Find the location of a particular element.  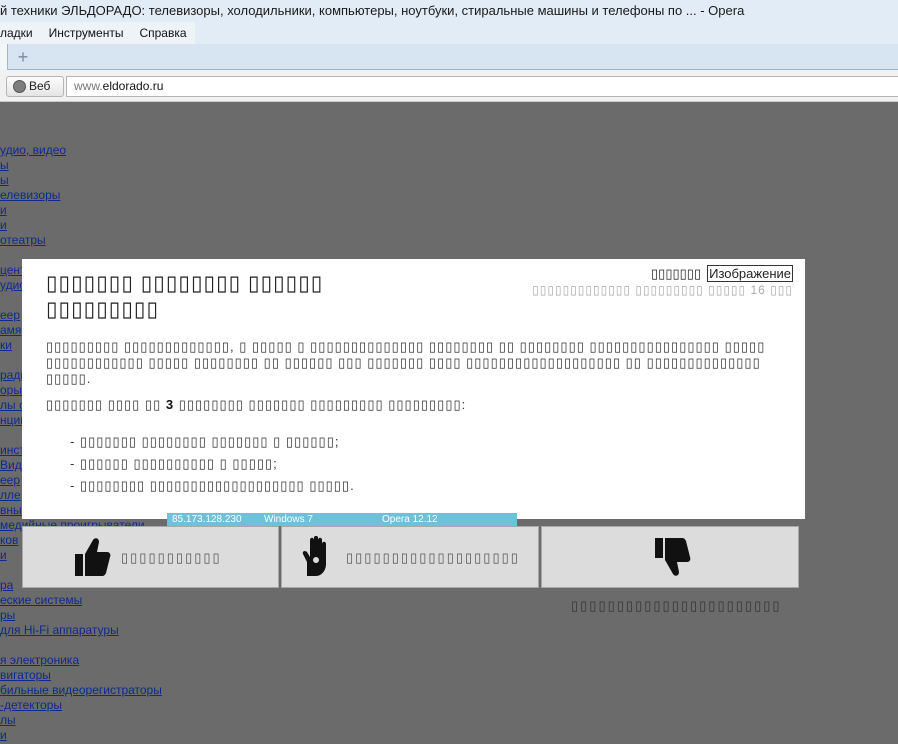

modal-switch: ▯▯▯▯▯▯▯ Изображение is located at coordinates (722, 273).